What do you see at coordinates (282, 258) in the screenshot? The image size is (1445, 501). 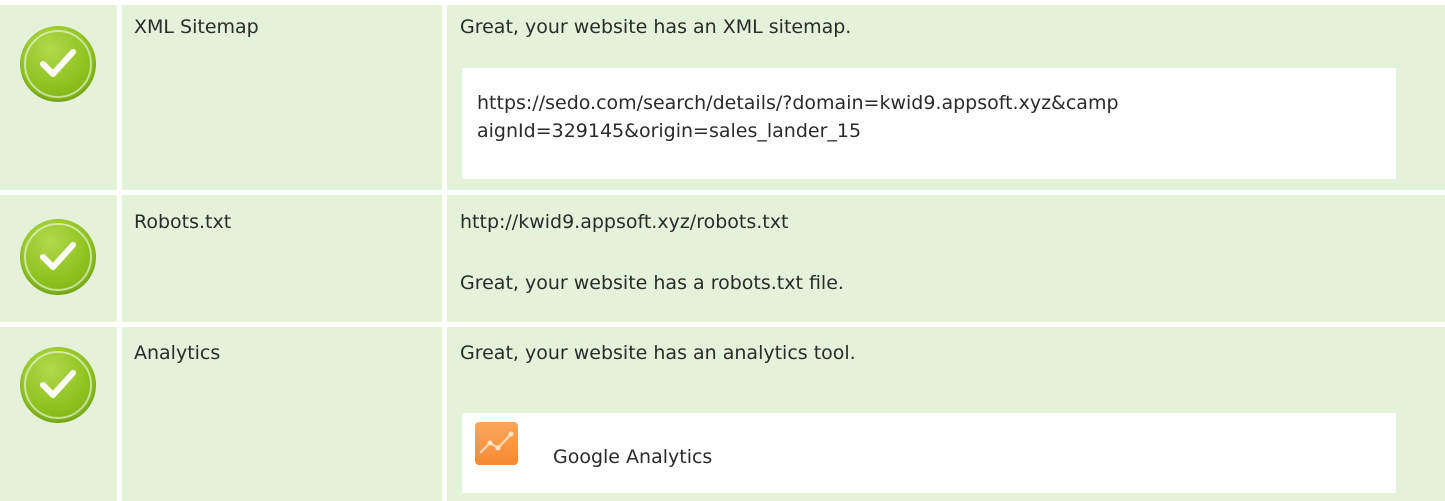 I see `label-cell: Robots.txt` at bounding box center [282, 258].